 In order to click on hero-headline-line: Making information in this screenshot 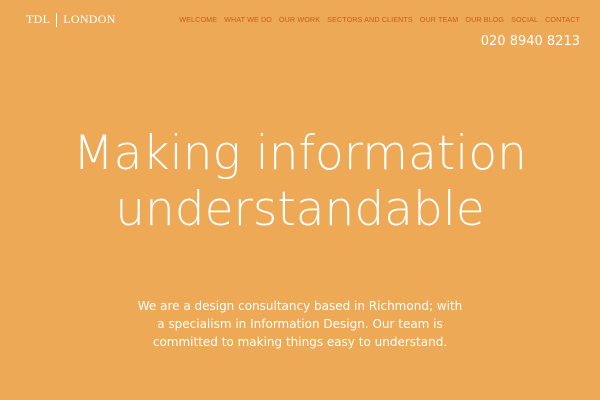, I will do `click(300, 153)`.